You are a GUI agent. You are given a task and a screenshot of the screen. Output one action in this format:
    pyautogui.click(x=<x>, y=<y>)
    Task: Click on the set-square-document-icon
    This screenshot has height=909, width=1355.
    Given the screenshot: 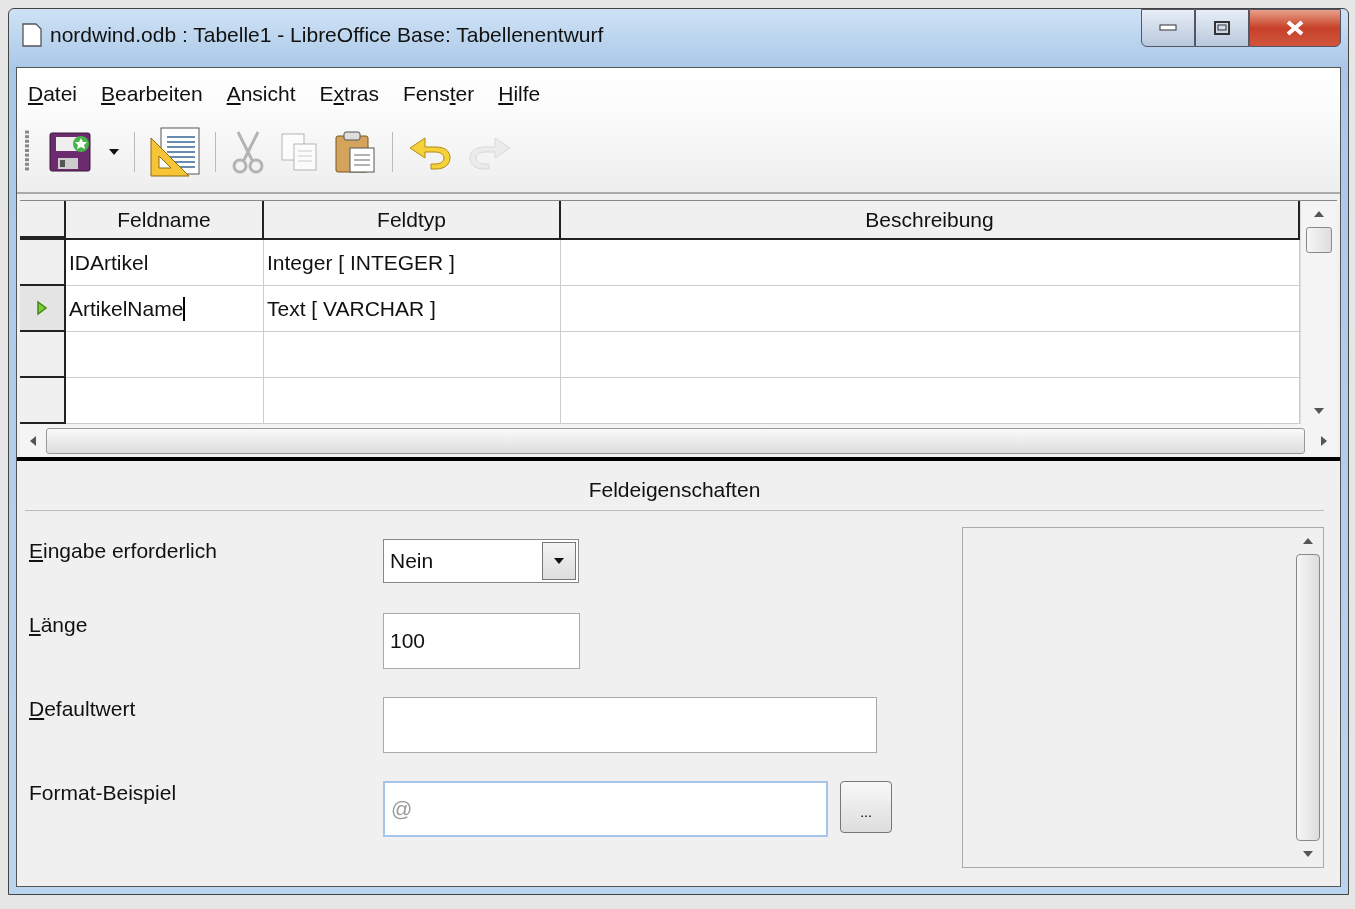 What is the action you would take?
    pyautogui.click(x=175, y=152)
    